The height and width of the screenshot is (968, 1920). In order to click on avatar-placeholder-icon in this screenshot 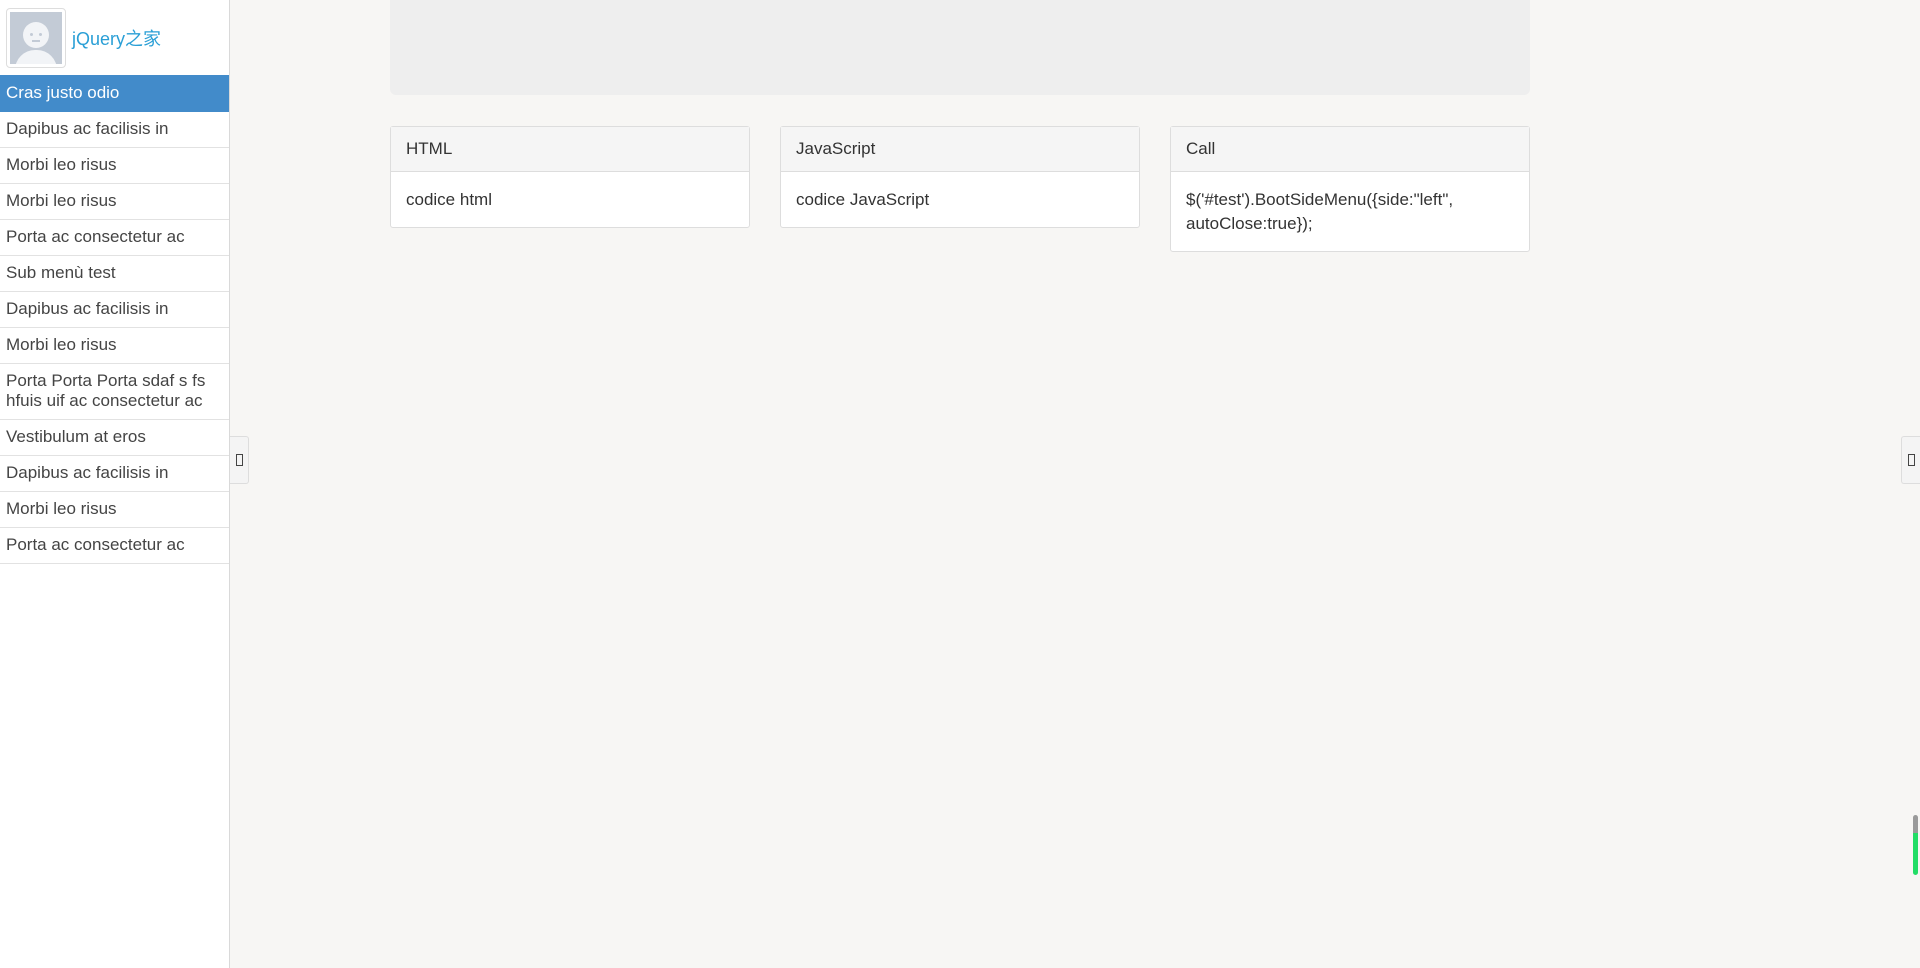, I will do `click(36, 37)`.